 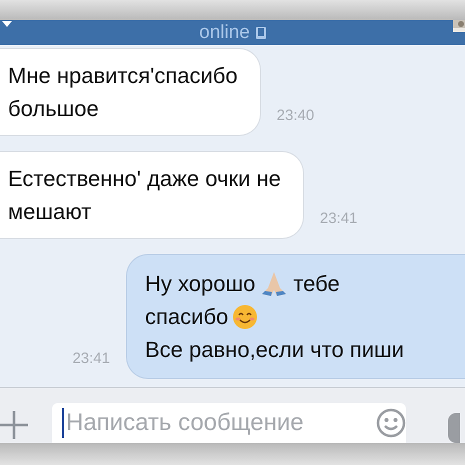 What do you see at coordinates (14, 425) in the screenshot?
I see `plus-icon` at bounding box center [14, 425].